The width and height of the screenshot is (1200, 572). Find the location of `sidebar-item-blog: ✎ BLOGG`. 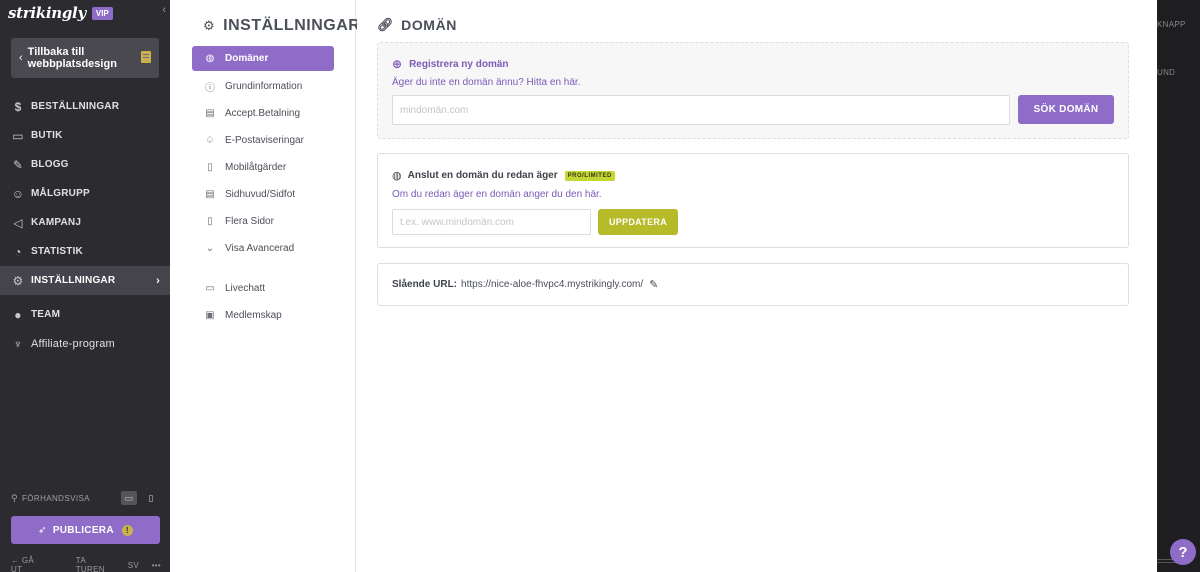

sidebar-item-blog: ✎ BLOGG is located at coordinates (85, 164).